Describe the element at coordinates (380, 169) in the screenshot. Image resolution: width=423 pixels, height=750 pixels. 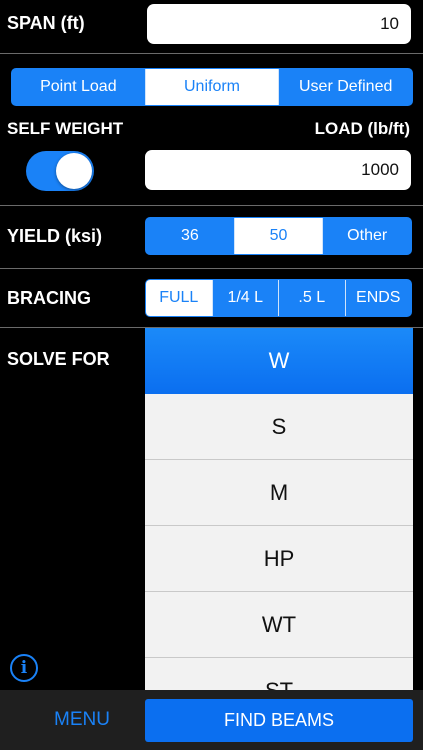
I see `load-value: 1000` at that location.